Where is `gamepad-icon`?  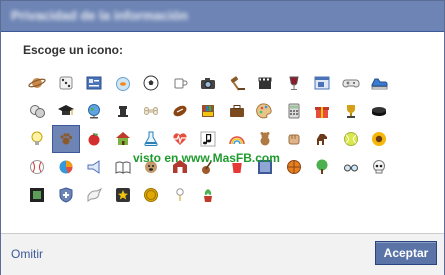 gamepad-icon is located at coordinates (351, 83).